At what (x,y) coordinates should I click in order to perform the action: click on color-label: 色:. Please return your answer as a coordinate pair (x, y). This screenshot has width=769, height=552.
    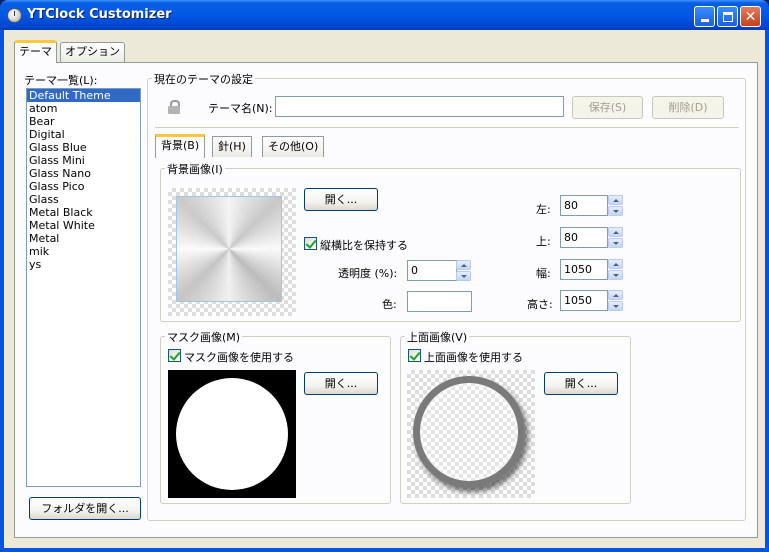
    Looking at the image, I should click on (389, 304).